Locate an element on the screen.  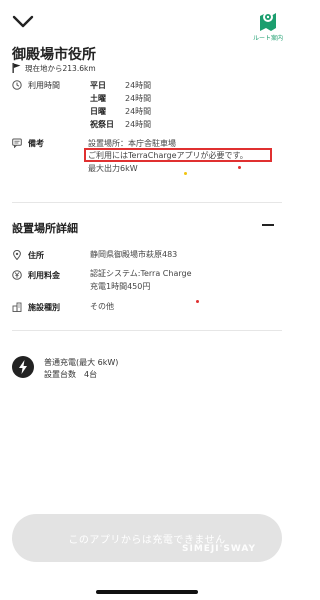
hours-day-weekday: 平日 is located at coordinates (98, 85).